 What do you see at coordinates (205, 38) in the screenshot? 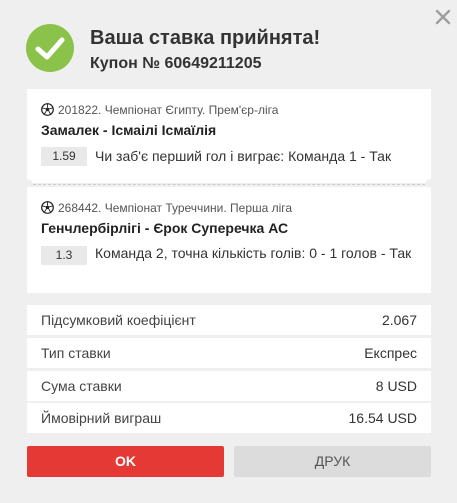
I see `confirmation-title: Ваша ставка прийнята!` at bounding box center [205, 38].